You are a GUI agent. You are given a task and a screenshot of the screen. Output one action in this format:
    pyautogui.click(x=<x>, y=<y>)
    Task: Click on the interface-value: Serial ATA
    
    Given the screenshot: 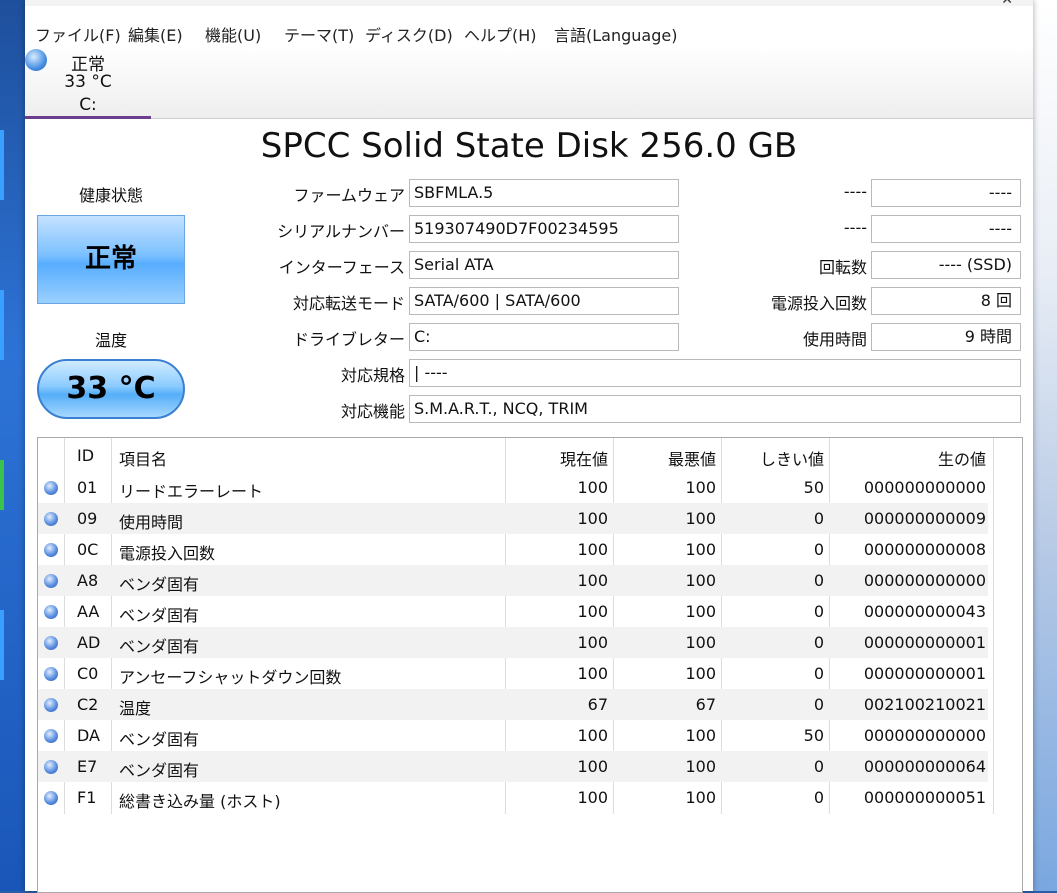 What is the action you would take?
    pyautogui.click(x=544, y=265)
    